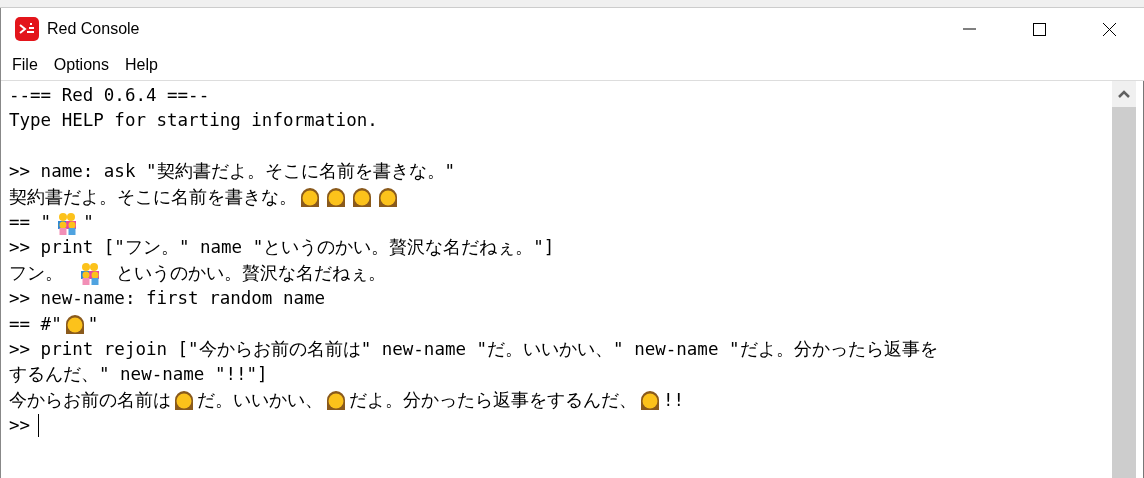 Image resolution: width=1144 pixels, height=478 pixels. I want to click on maximize-icon, so click(1039, 29).